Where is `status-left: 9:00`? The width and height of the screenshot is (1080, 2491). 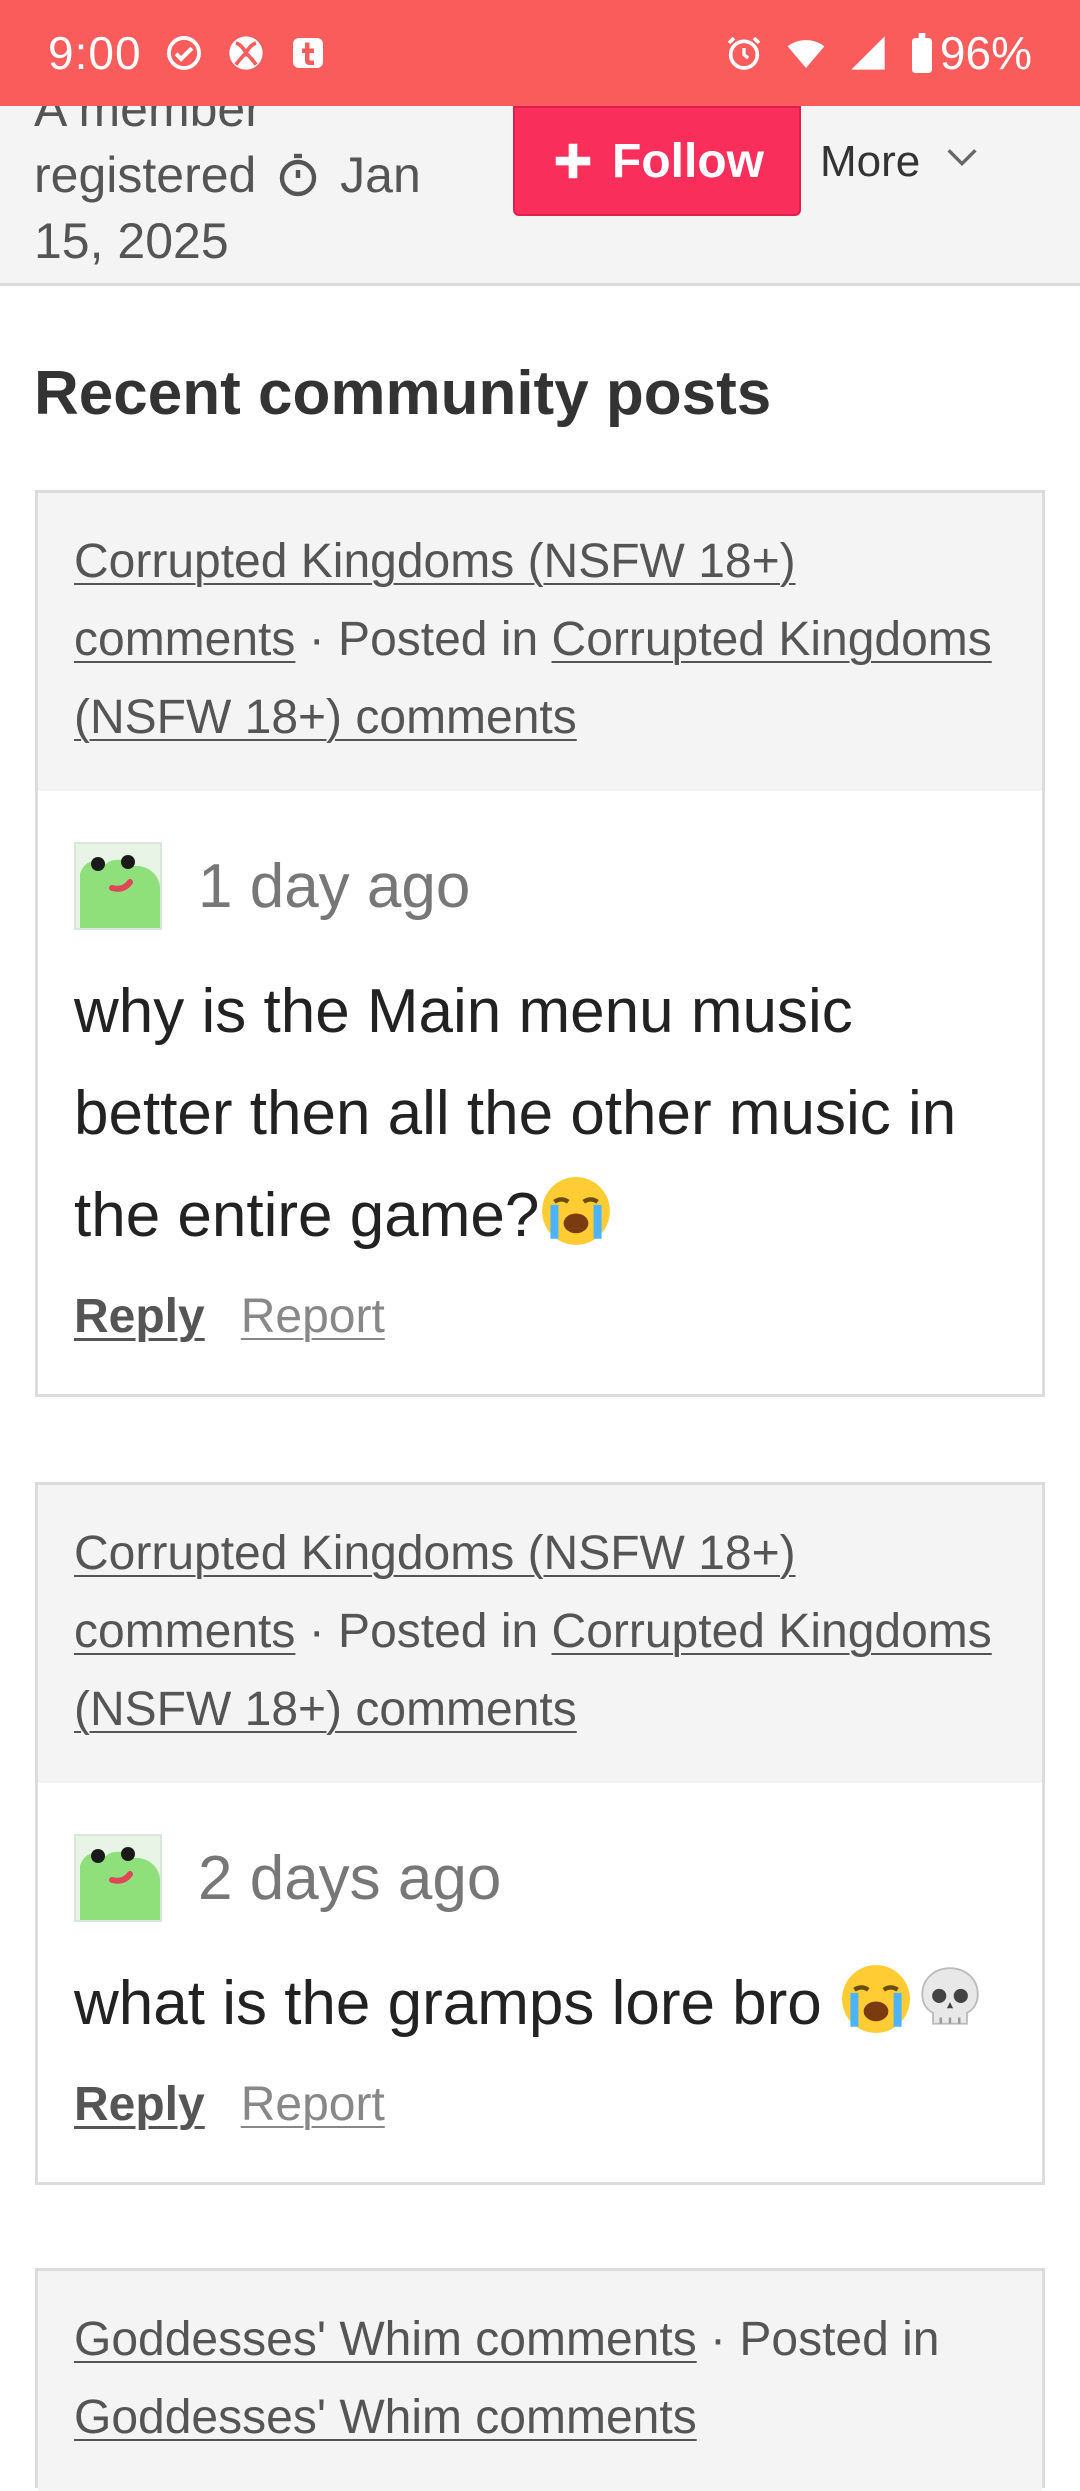
status-left: 9:00 is located at coordinates (188, 53).